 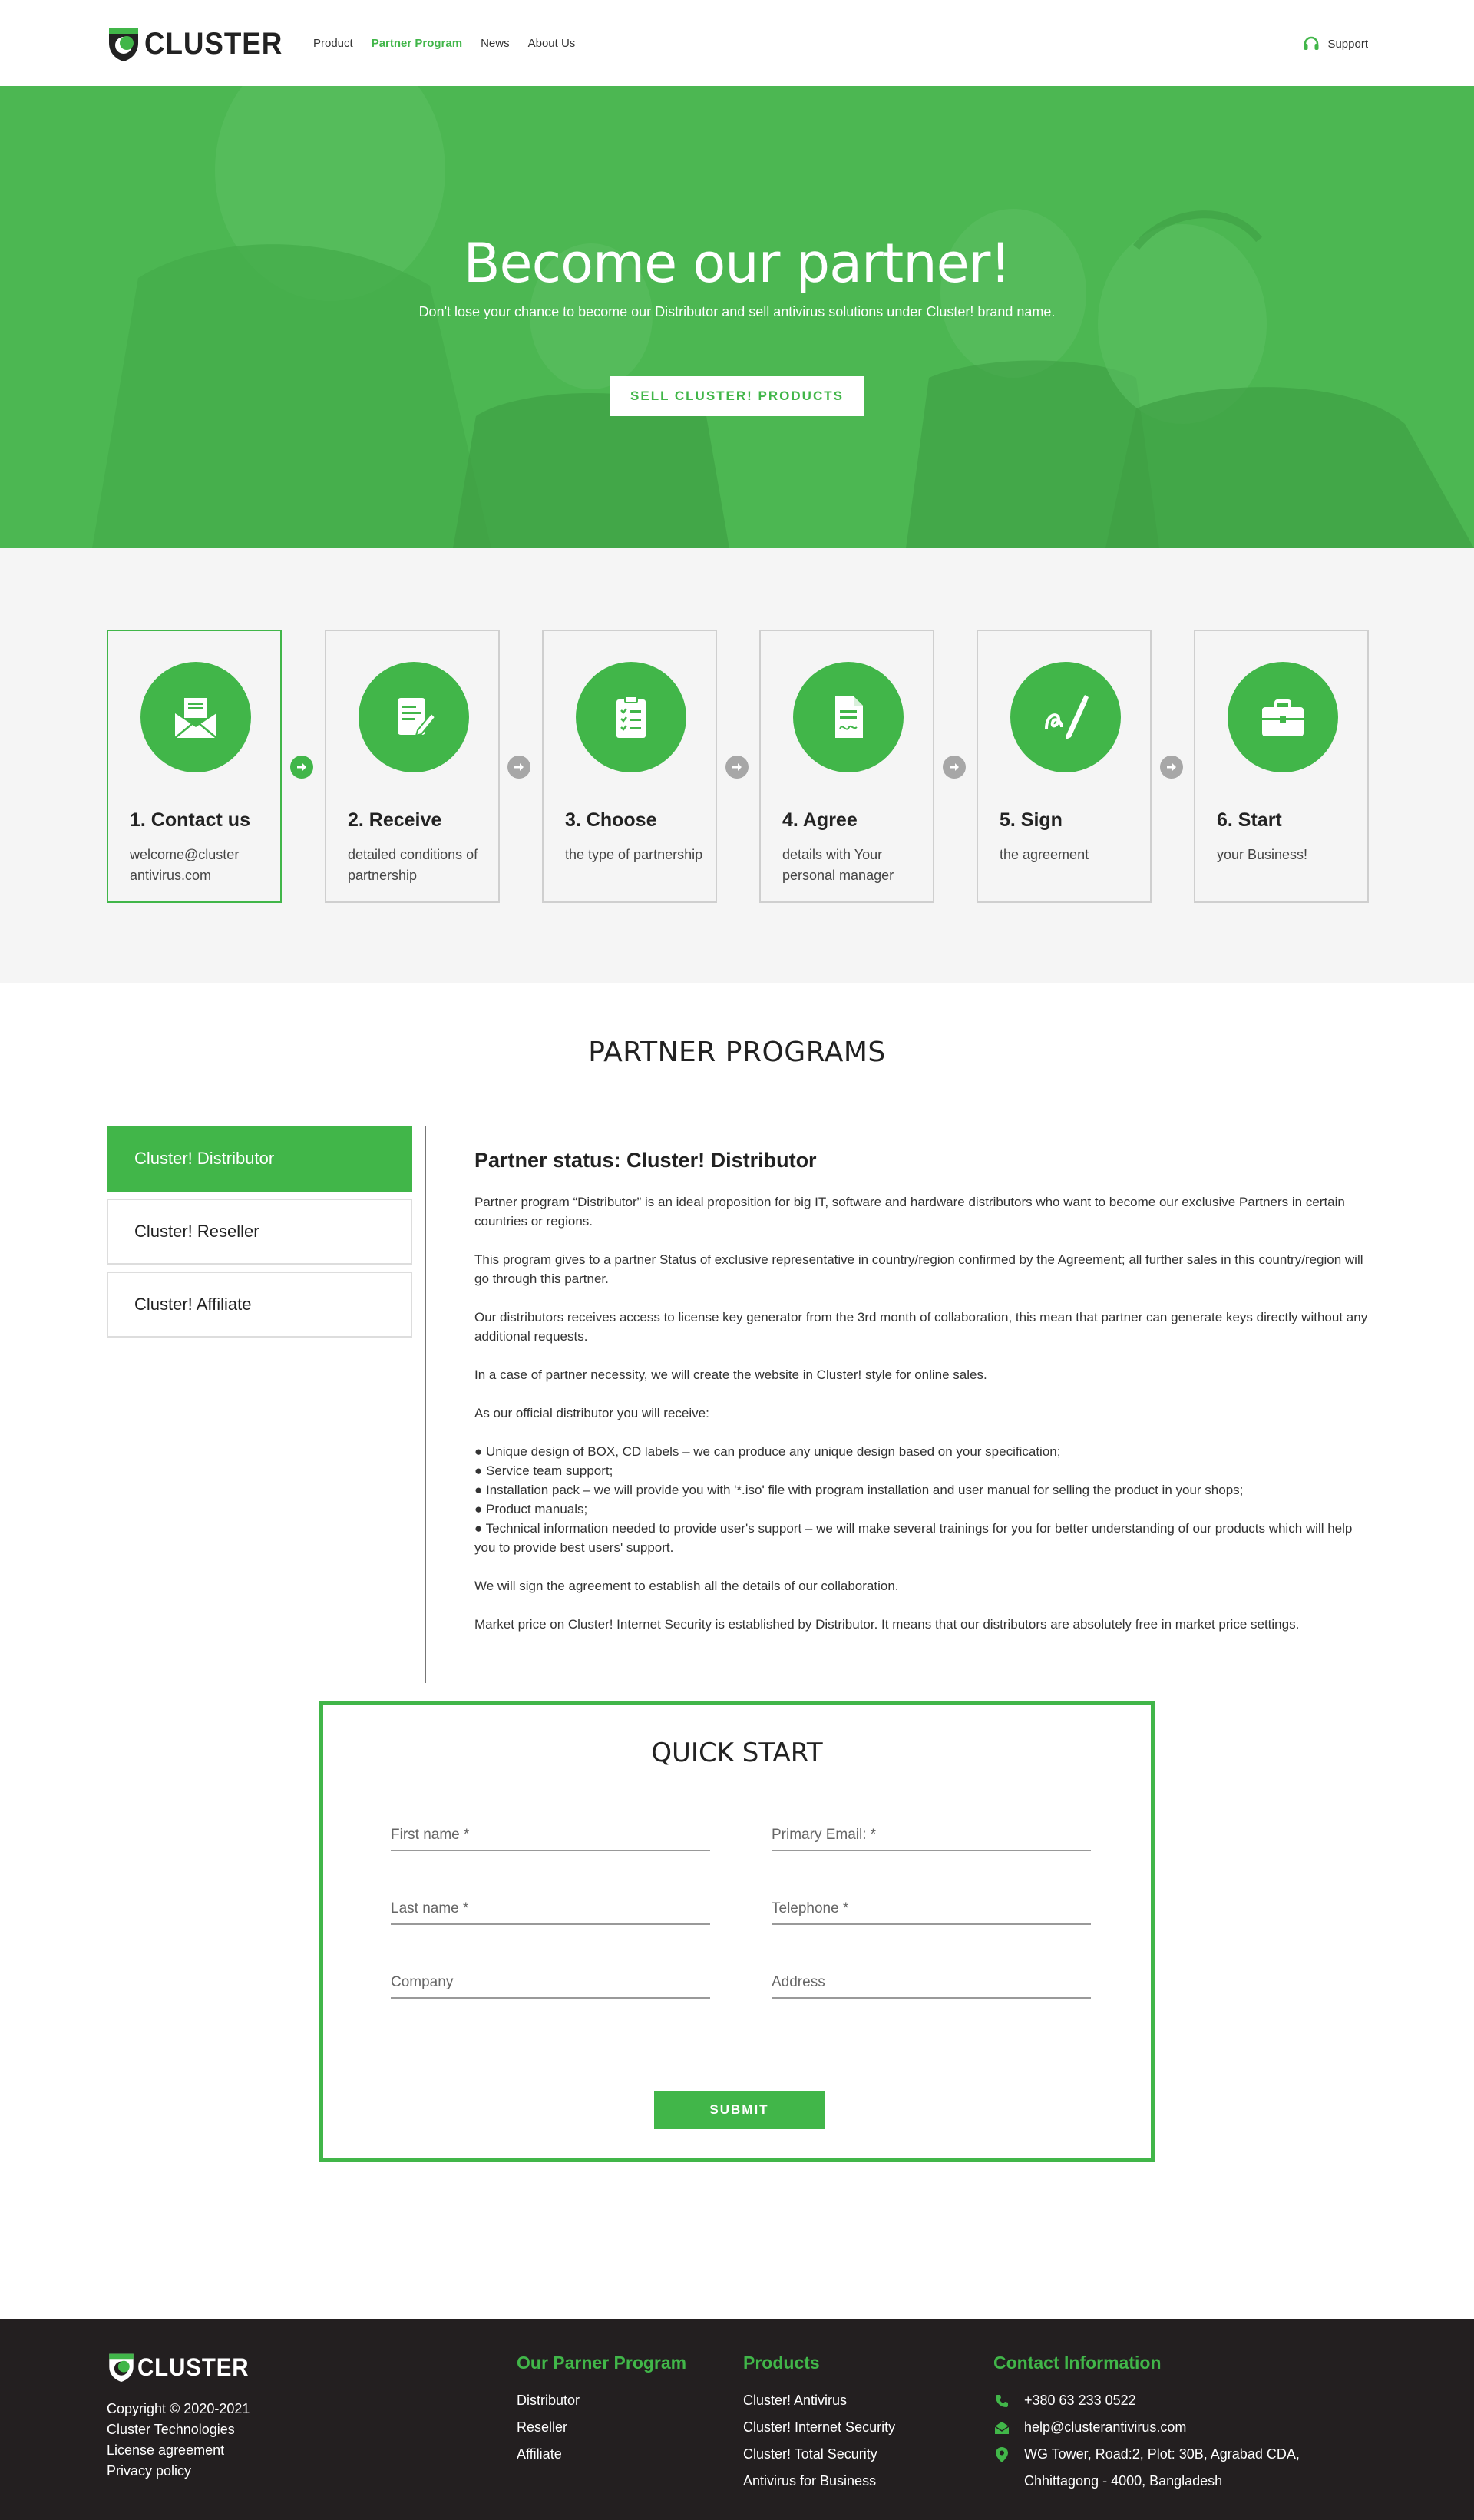 What do you see at coordinates (495, 44) in the screenshot?
I see `nav-news: News` at bounding box center [495, 44].